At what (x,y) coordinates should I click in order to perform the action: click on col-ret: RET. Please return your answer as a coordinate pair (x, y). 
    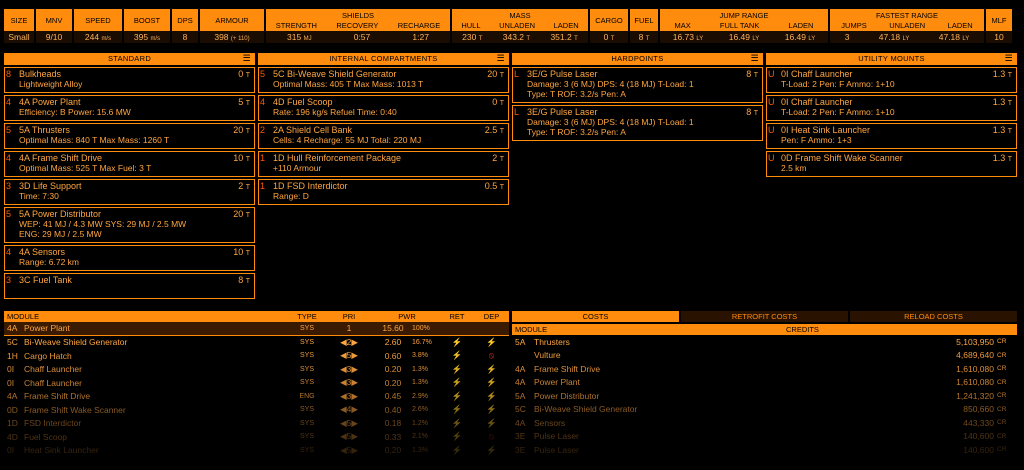
    Looking at the image, I should click on (457, 316).